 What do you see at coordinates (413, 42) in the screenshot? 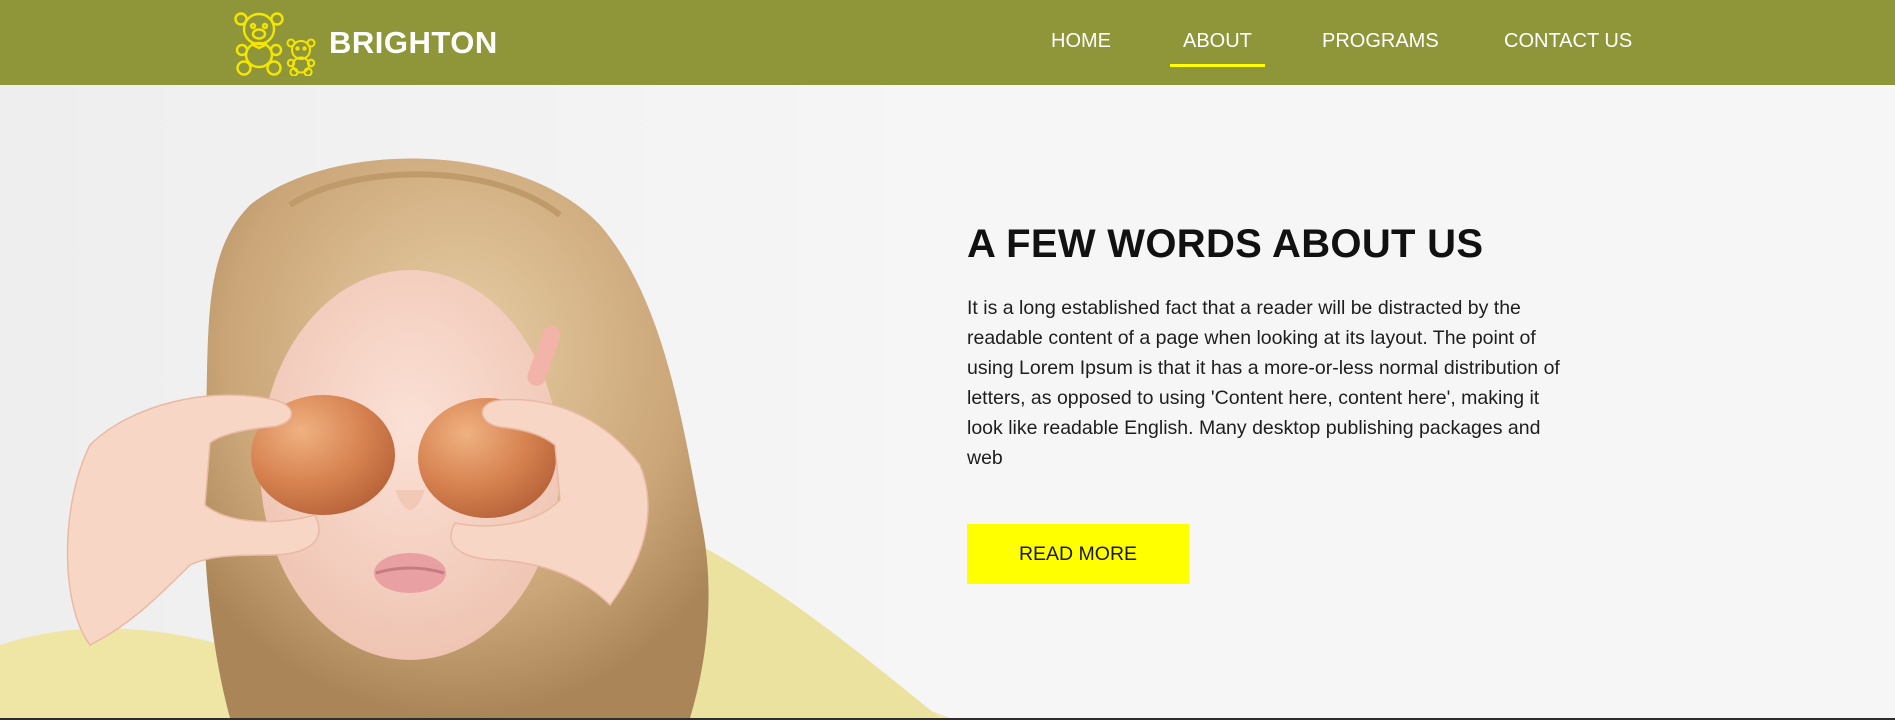
I see `brand-name: BRIGHTON` at bounding box center [413, 42].